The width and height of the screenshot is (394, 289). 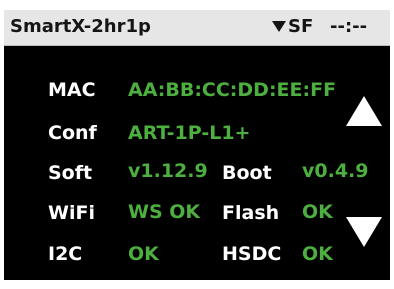 I want to click on device-name: SmartX-2hr1p, so click(x=80, y=26).